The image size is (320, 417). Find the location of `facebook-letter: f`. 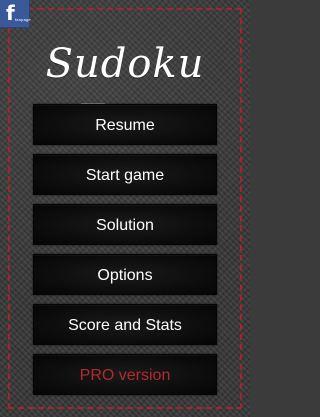

facebook-letter: f is located at coordinates (10, 13).